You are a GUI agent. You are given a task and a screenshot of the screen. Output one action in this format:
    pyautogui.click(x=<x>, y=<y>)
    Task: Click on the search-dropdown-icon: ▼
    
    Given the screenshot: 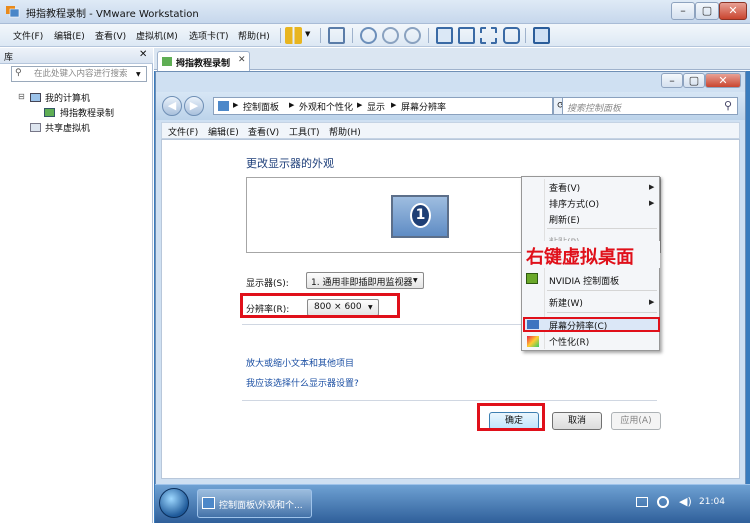 What is the action you would take?
    pyautogui.click(x=138, y=74)
    